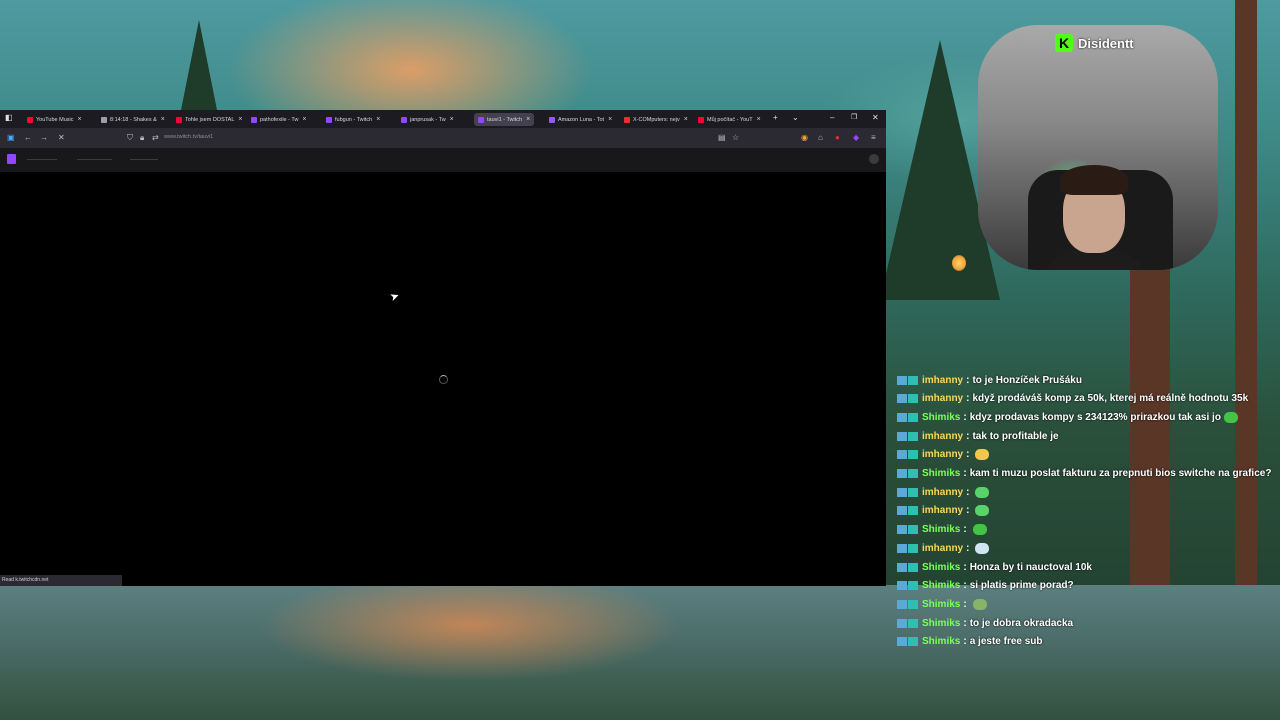 This screenshot has width=1280, height=720. I want to click on tab-label: YouTube Music, so click(55, 119).